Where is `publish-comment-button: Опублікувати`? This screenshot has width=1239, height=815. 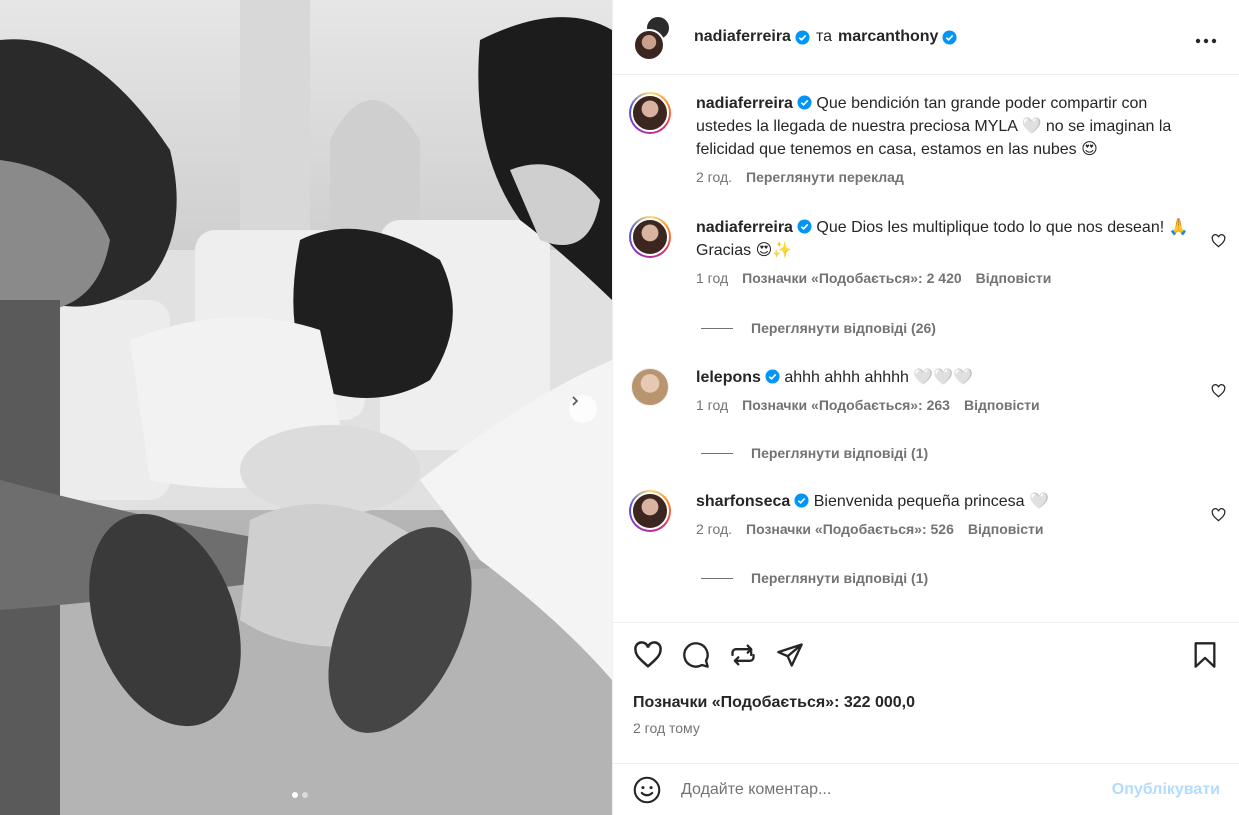
publish-comment-button: Опублікувати is located at coordinates (1166, 790).